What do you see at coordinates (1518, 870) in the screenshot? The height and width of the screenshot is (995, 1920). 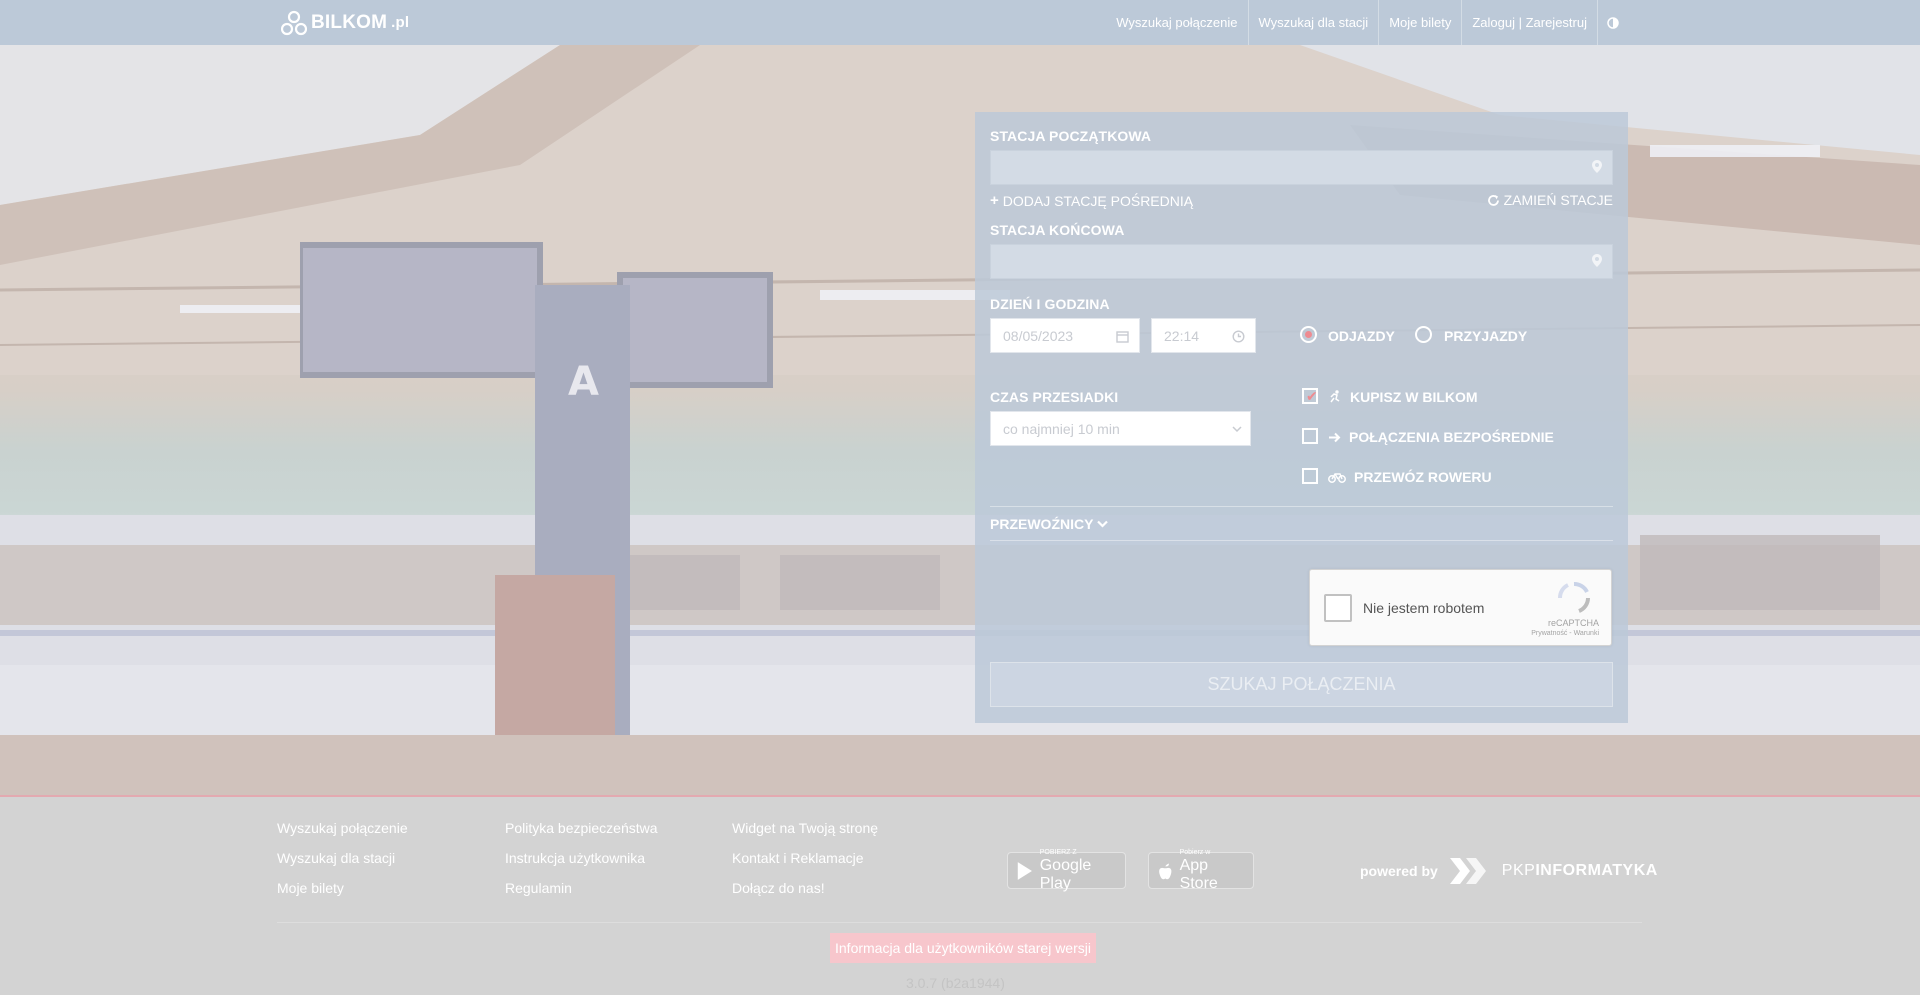 I see `pkp-text: PKP` at bounding box center [1518, 870].